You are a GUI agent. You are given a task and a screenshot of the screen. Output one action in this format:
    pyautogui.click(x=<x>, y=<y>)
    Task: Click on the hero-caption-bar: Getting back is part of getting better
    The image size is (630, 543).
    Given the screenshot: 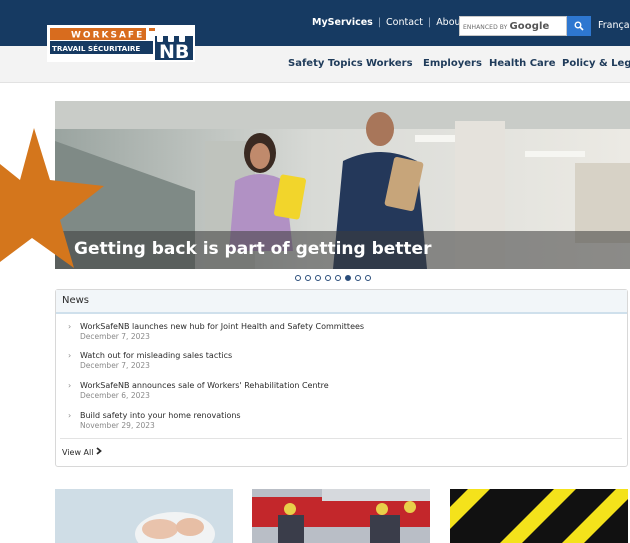 What is the action you would take?
    pyautogui.click(x=342, y=250)
    